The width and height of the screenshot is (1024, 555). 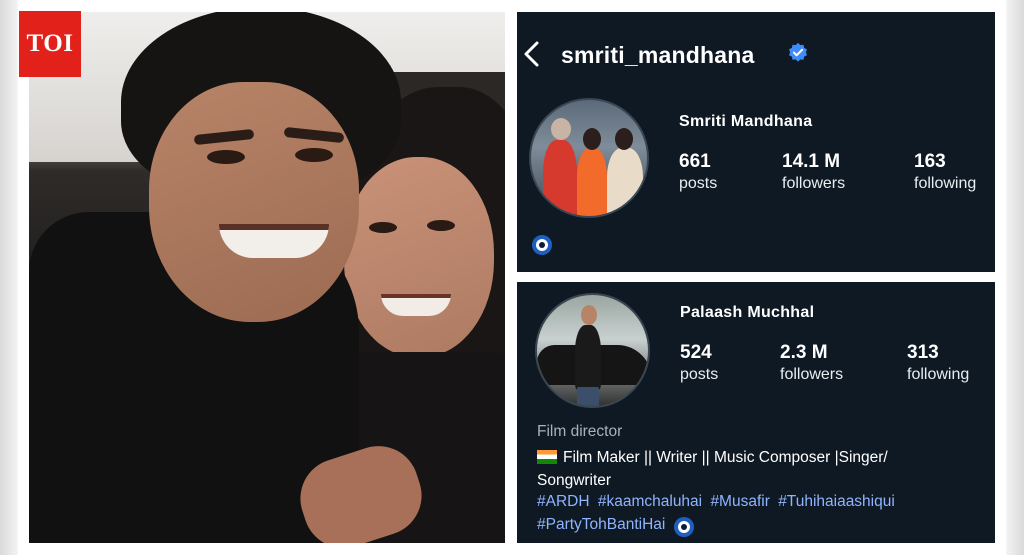 What do you see at coordinates (574, 480) in the screenshot?
I see `bio-line: Songwriter` at bounding box center [574, 480].